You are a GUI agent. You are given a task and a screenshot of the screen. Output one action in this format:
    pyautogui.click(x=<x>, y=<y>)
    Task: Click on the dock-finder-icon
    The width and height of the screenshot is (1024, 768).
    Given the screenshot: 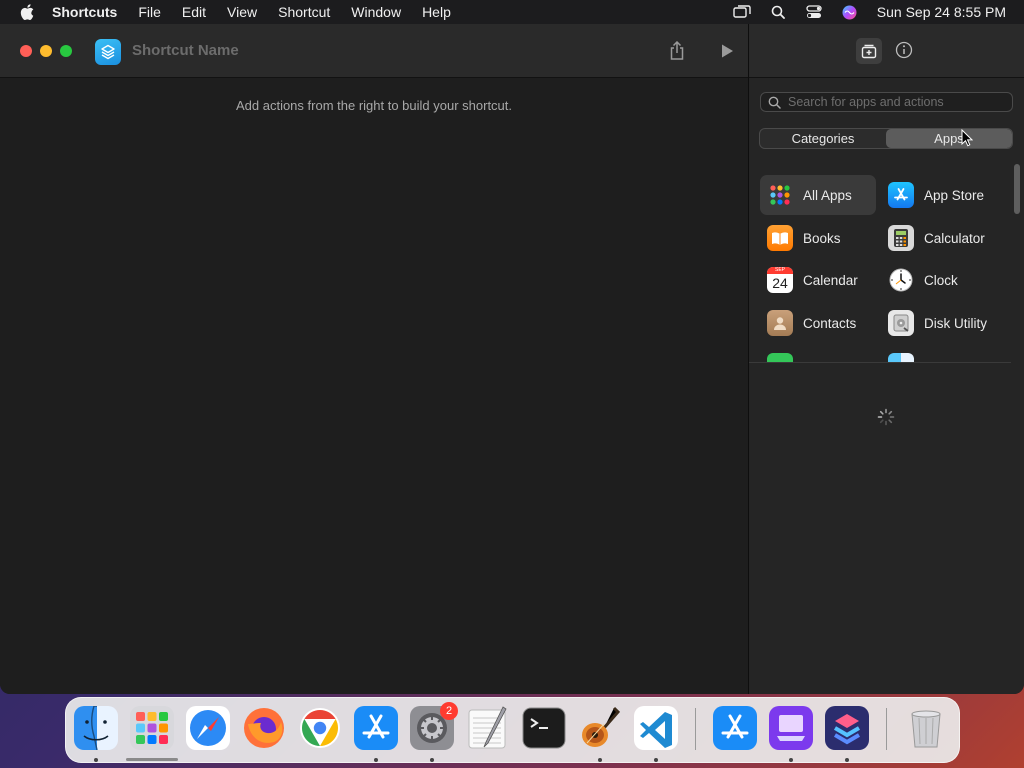 What is the action you would take?
    pyautogui.click(x=96, y=728)
    